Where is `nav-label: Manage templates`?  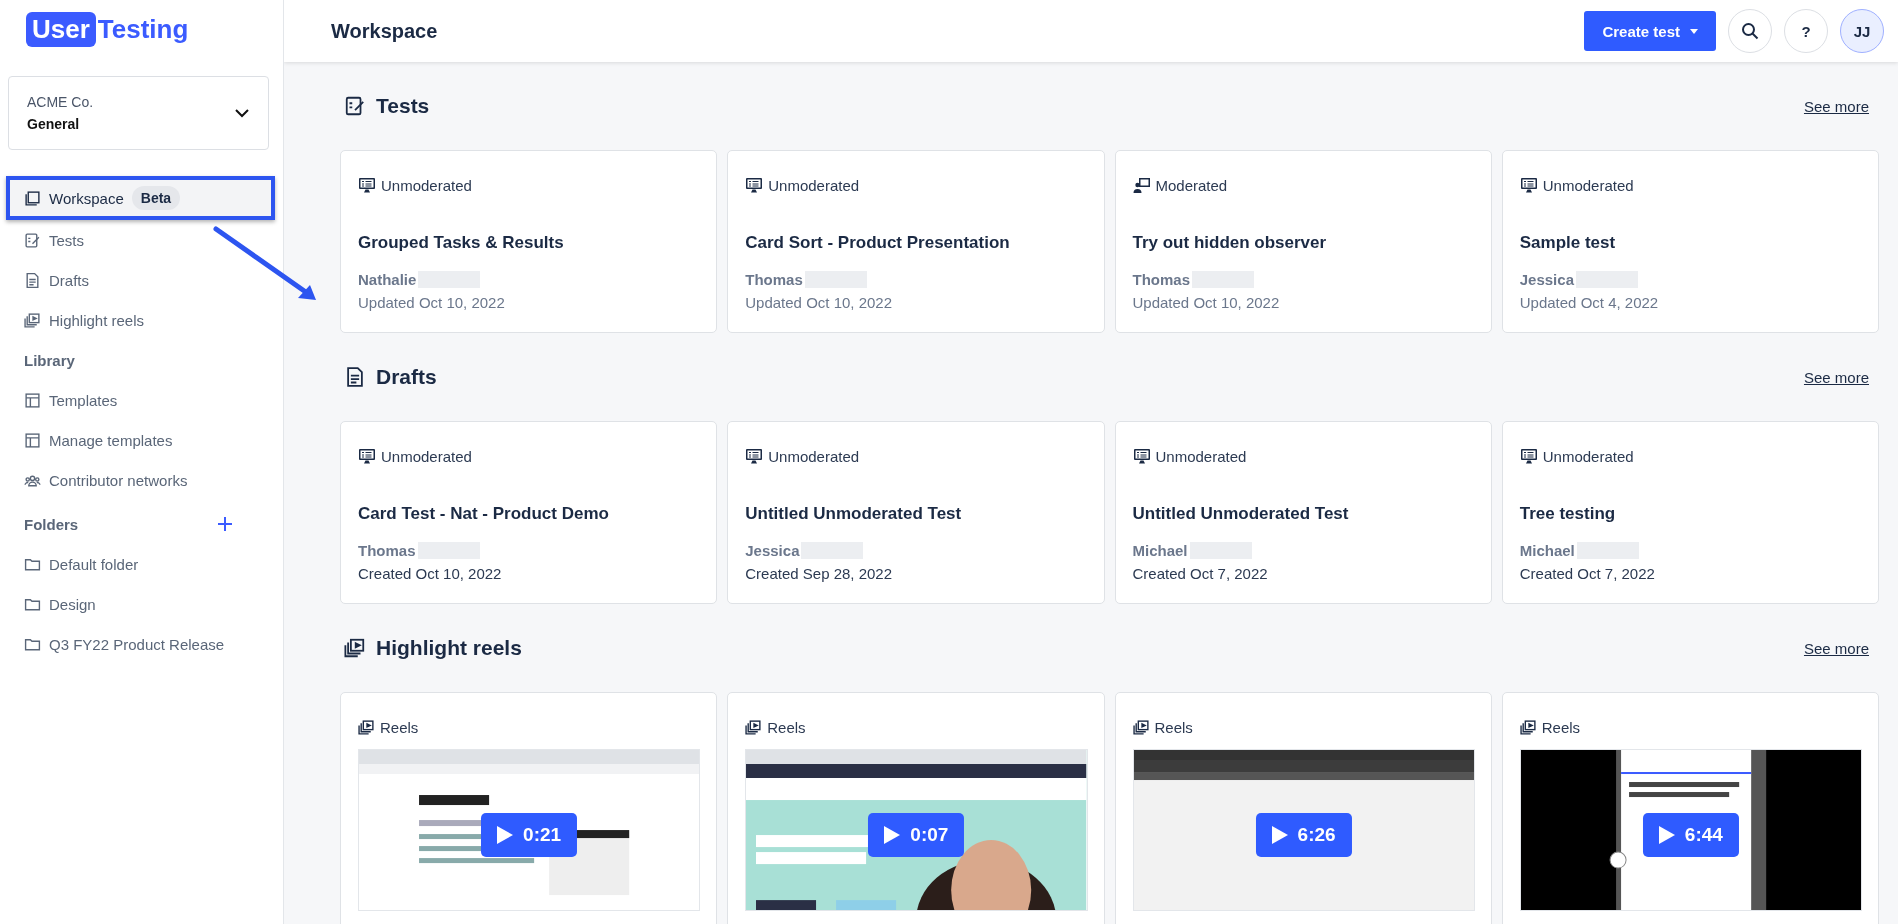
nav-label: Manage templates is located at coordinates (111, 440).